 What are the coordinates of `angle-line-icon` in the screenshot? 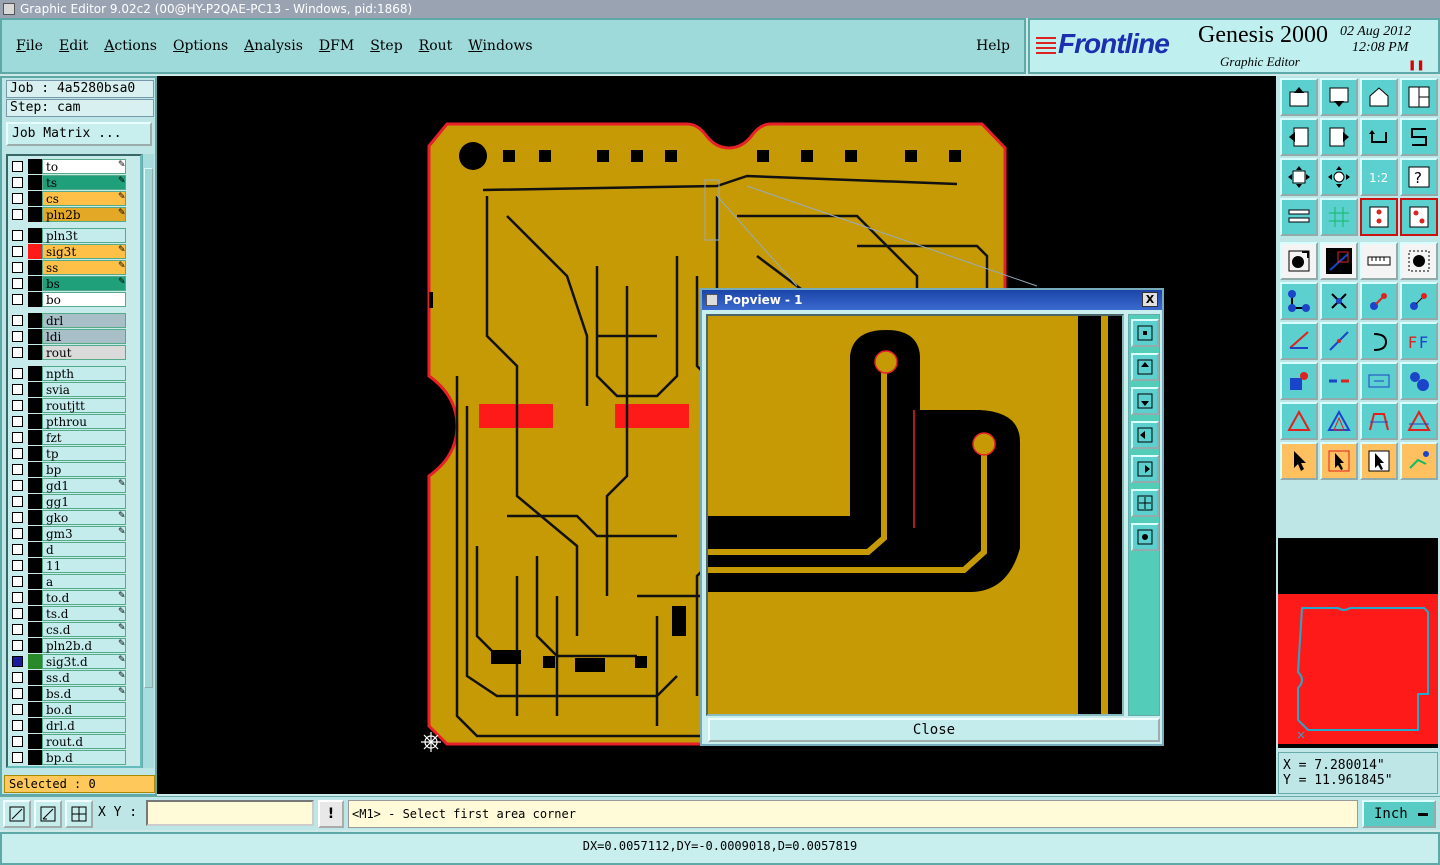 It's located at (1299, 341).